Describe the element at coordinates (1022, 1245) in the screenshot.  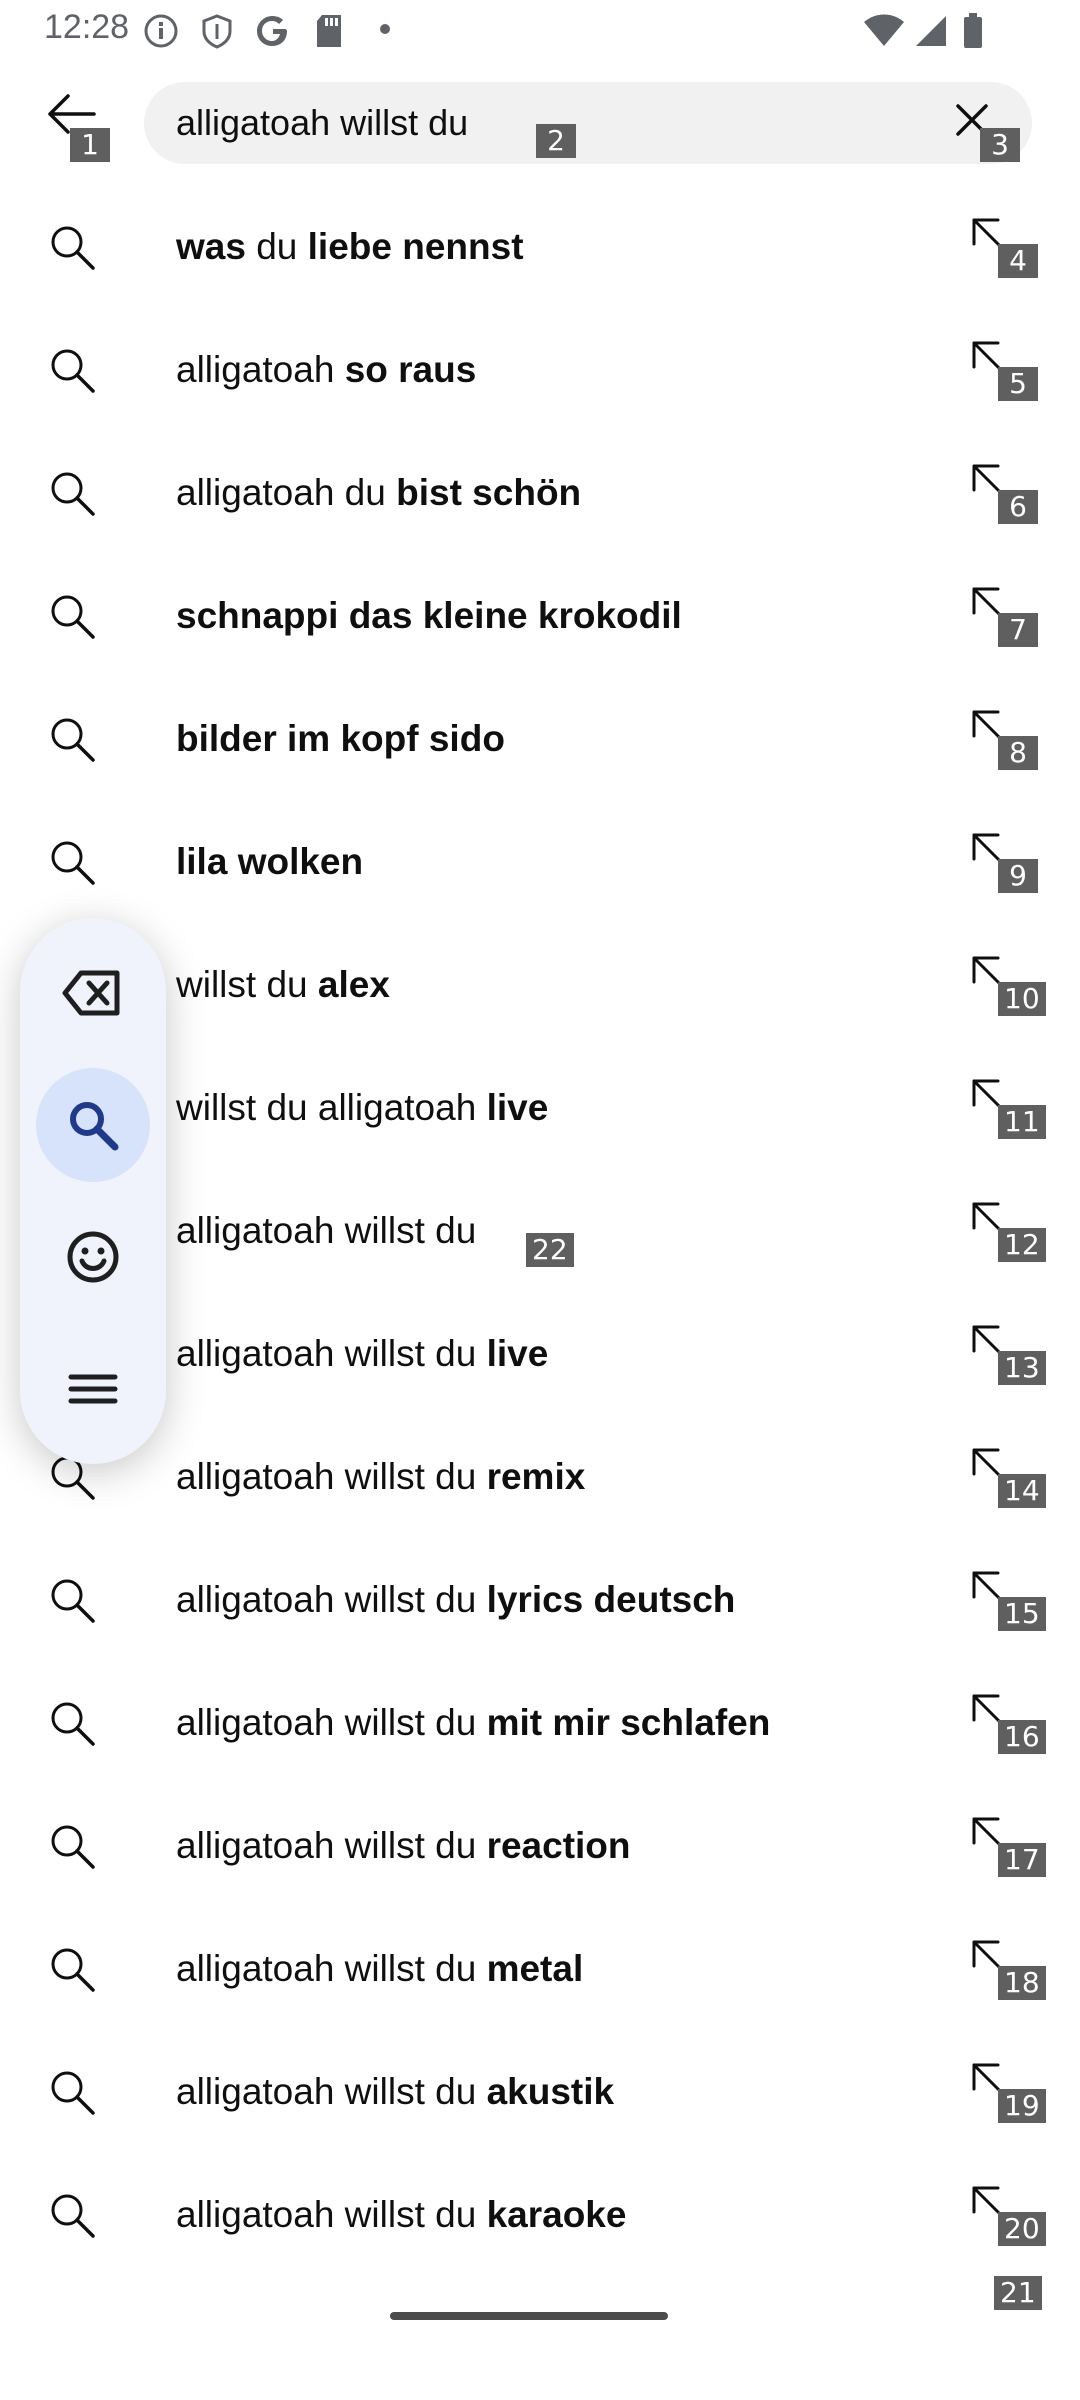
I see `badge: 12` at that location.